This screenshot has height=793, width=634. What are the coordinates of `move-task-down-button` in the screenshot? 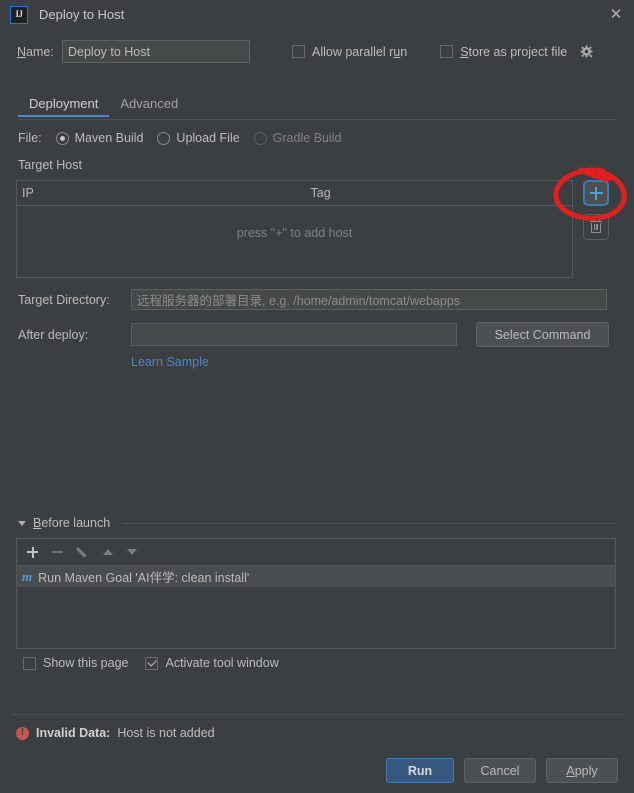 It's located at (132, 552).